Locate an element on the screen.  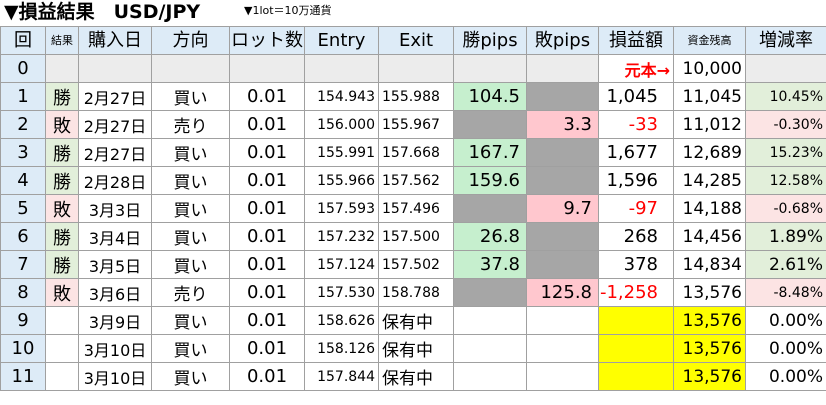
exit-price-cell: 155.967 is located at coordinates (416, 124).